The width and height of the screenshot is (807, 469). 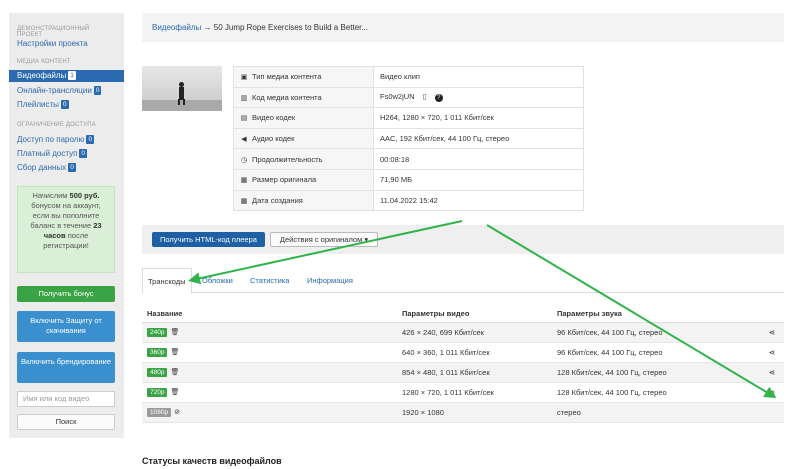 What do you see at coordinates (66, 294) in the screenshot?
I see `get-bonus-button: Получить бонус` at bounding box center [66, 294].